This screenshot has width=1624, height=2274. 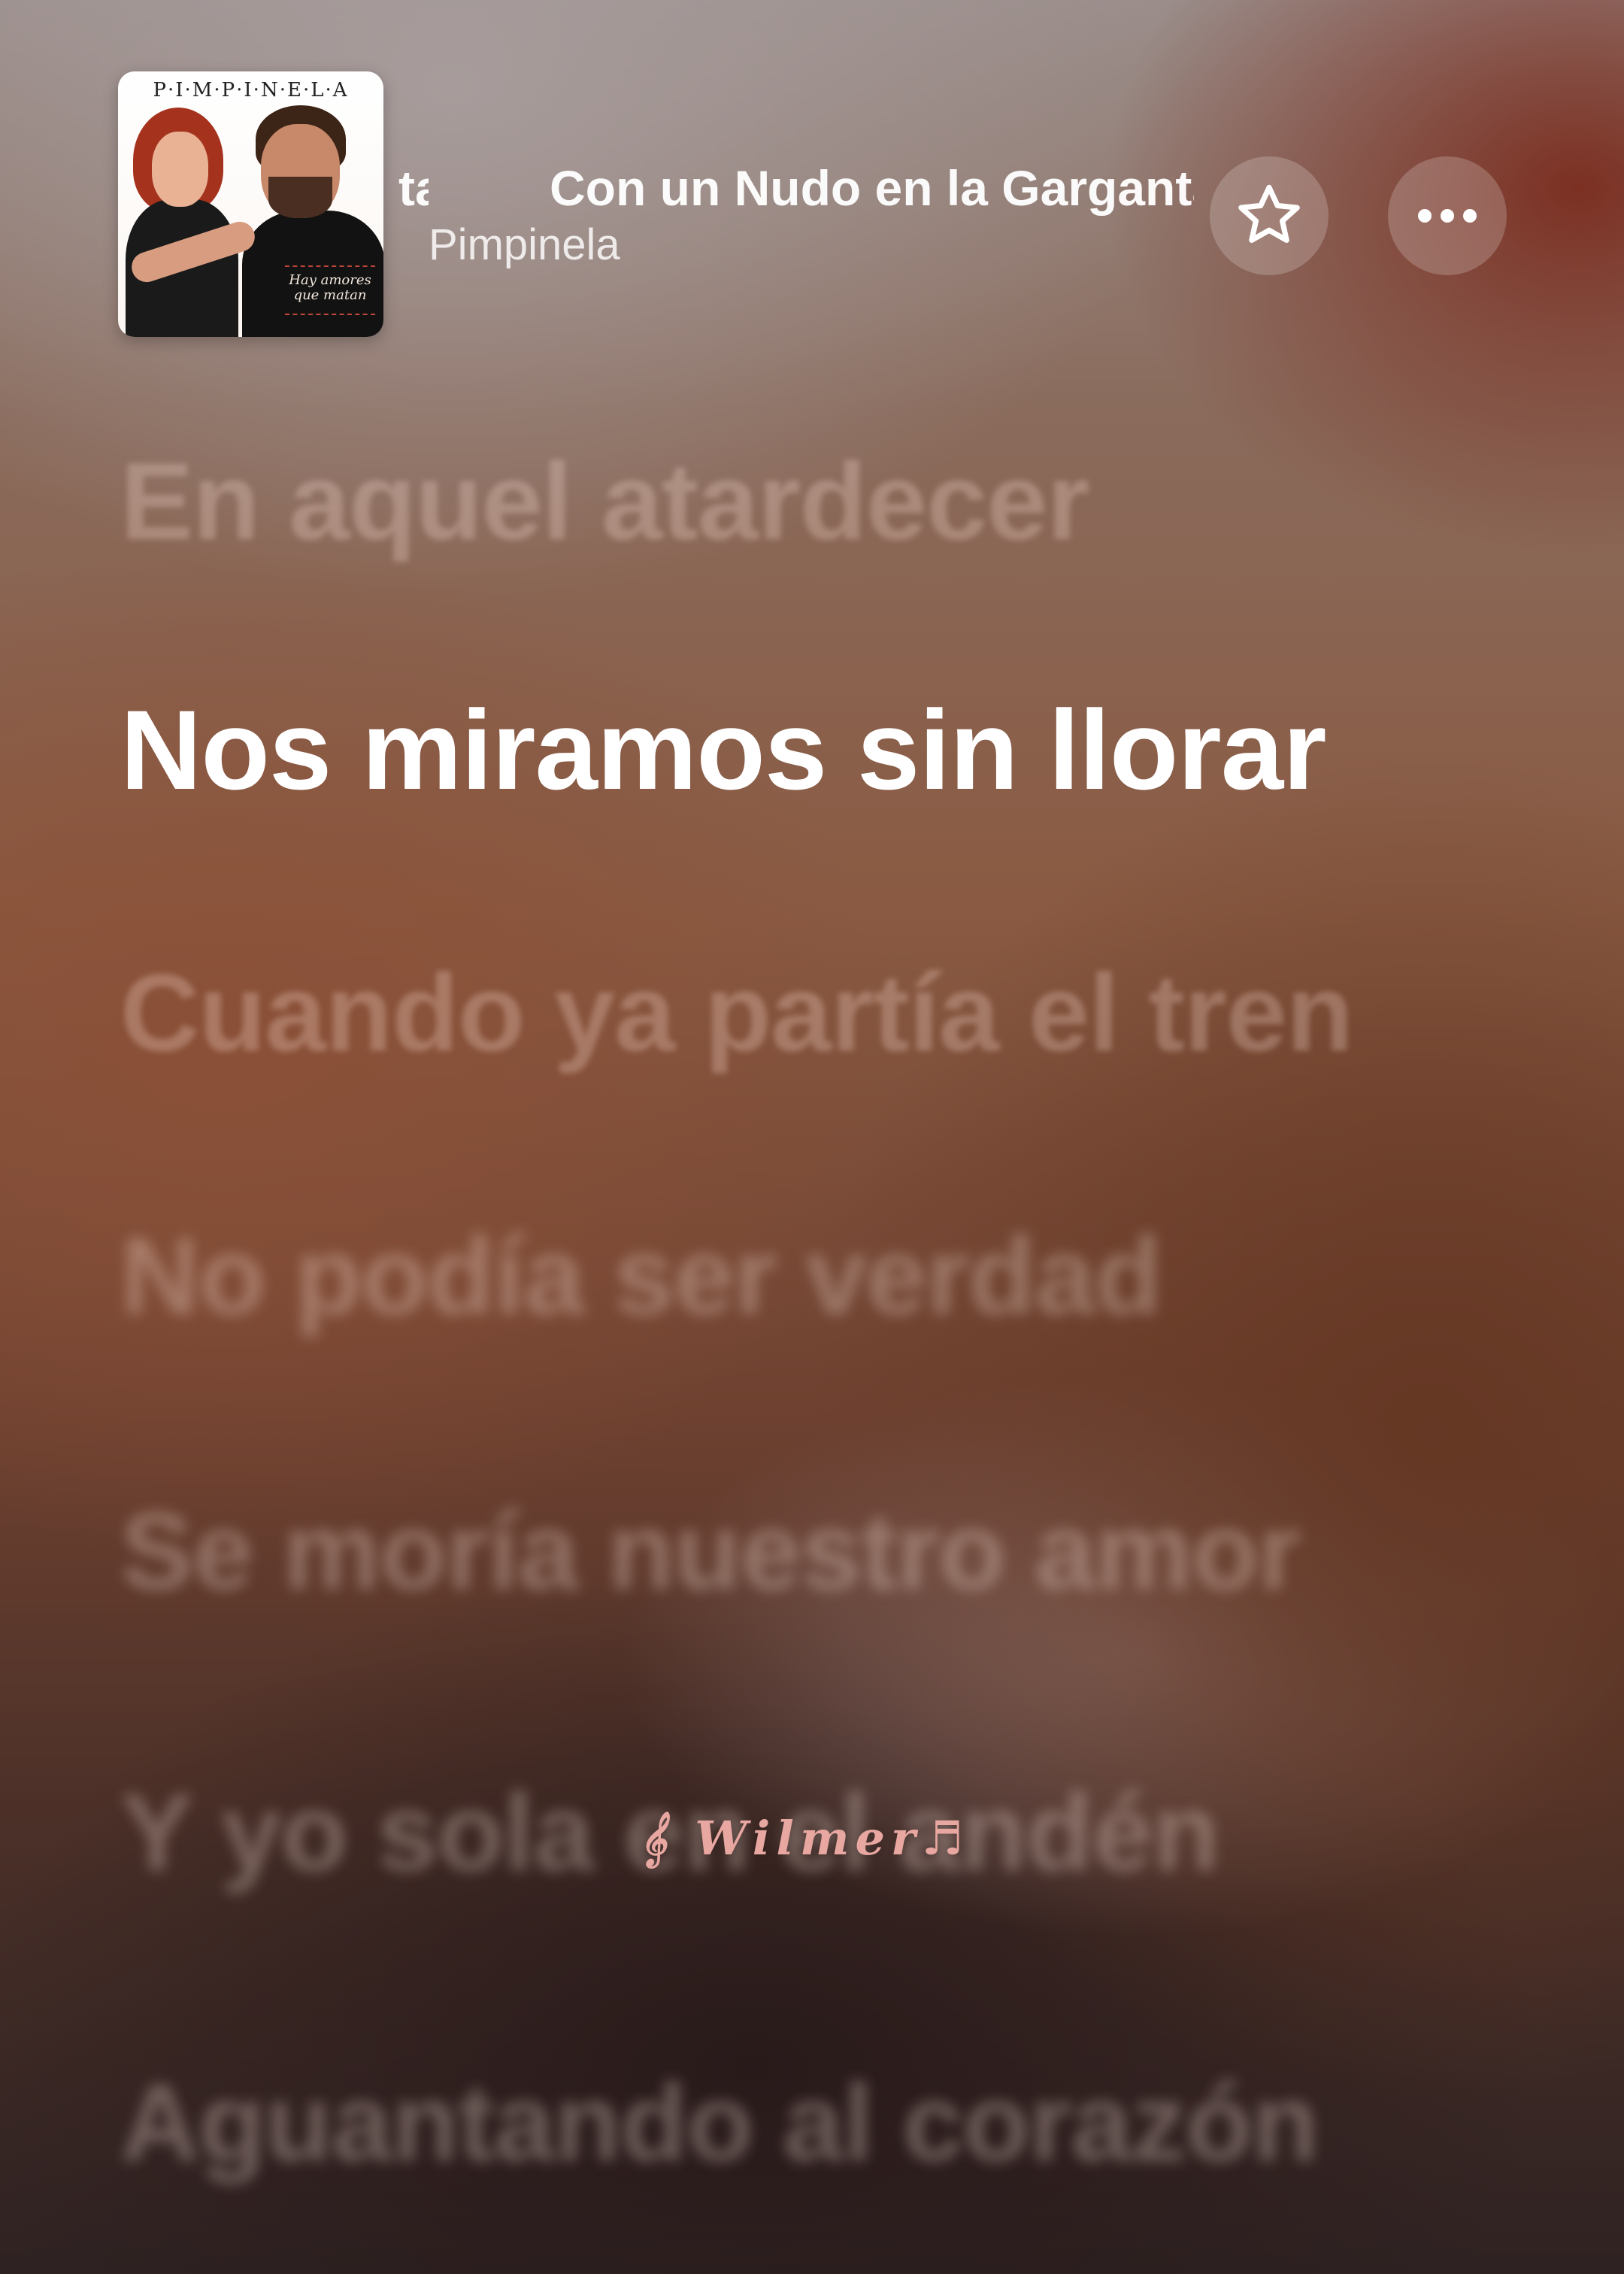 What do you see at coordinates (524, 245) in the screenshot?
I see `artist-name: Pimpinela` at bounding box center [524, 245].